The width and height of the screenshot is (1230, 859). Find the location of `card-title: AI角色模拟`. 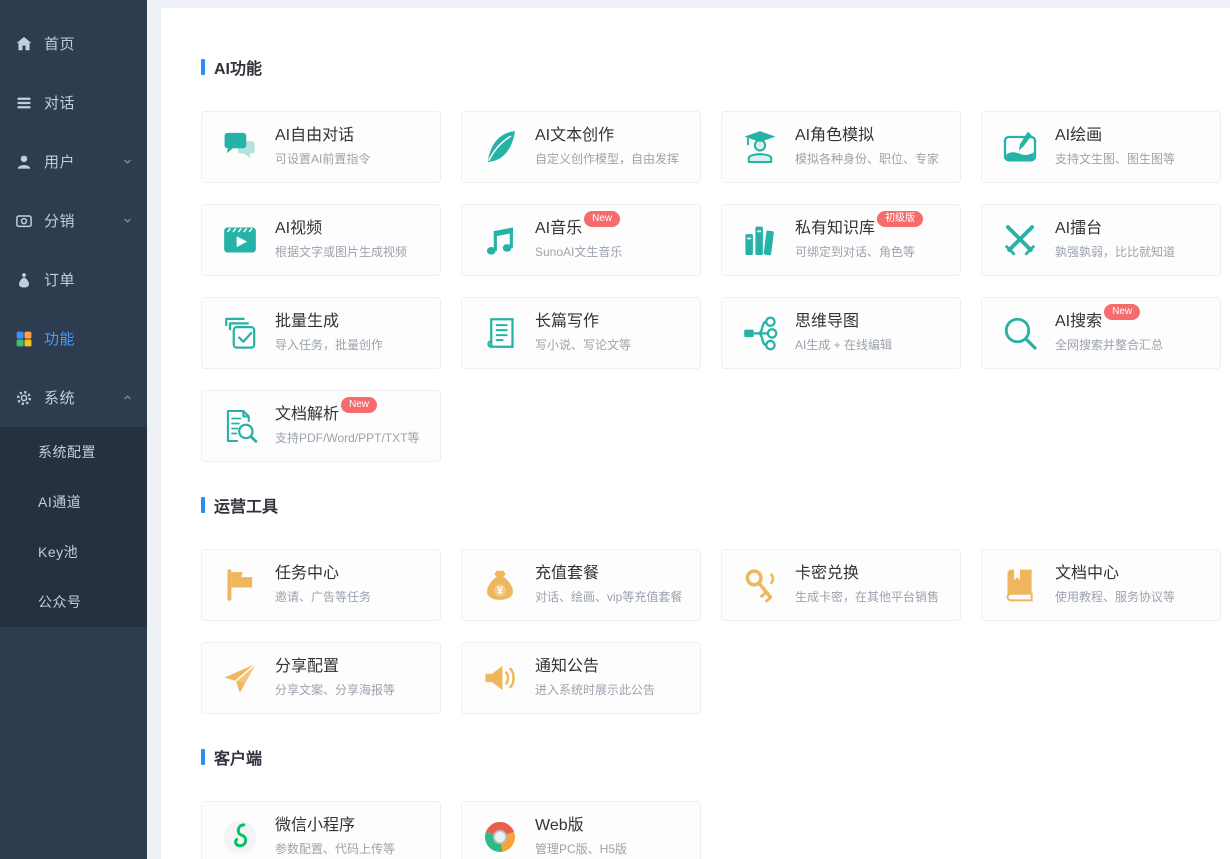

card-title: AI角色模拟 is located at coordinates (835, 135).